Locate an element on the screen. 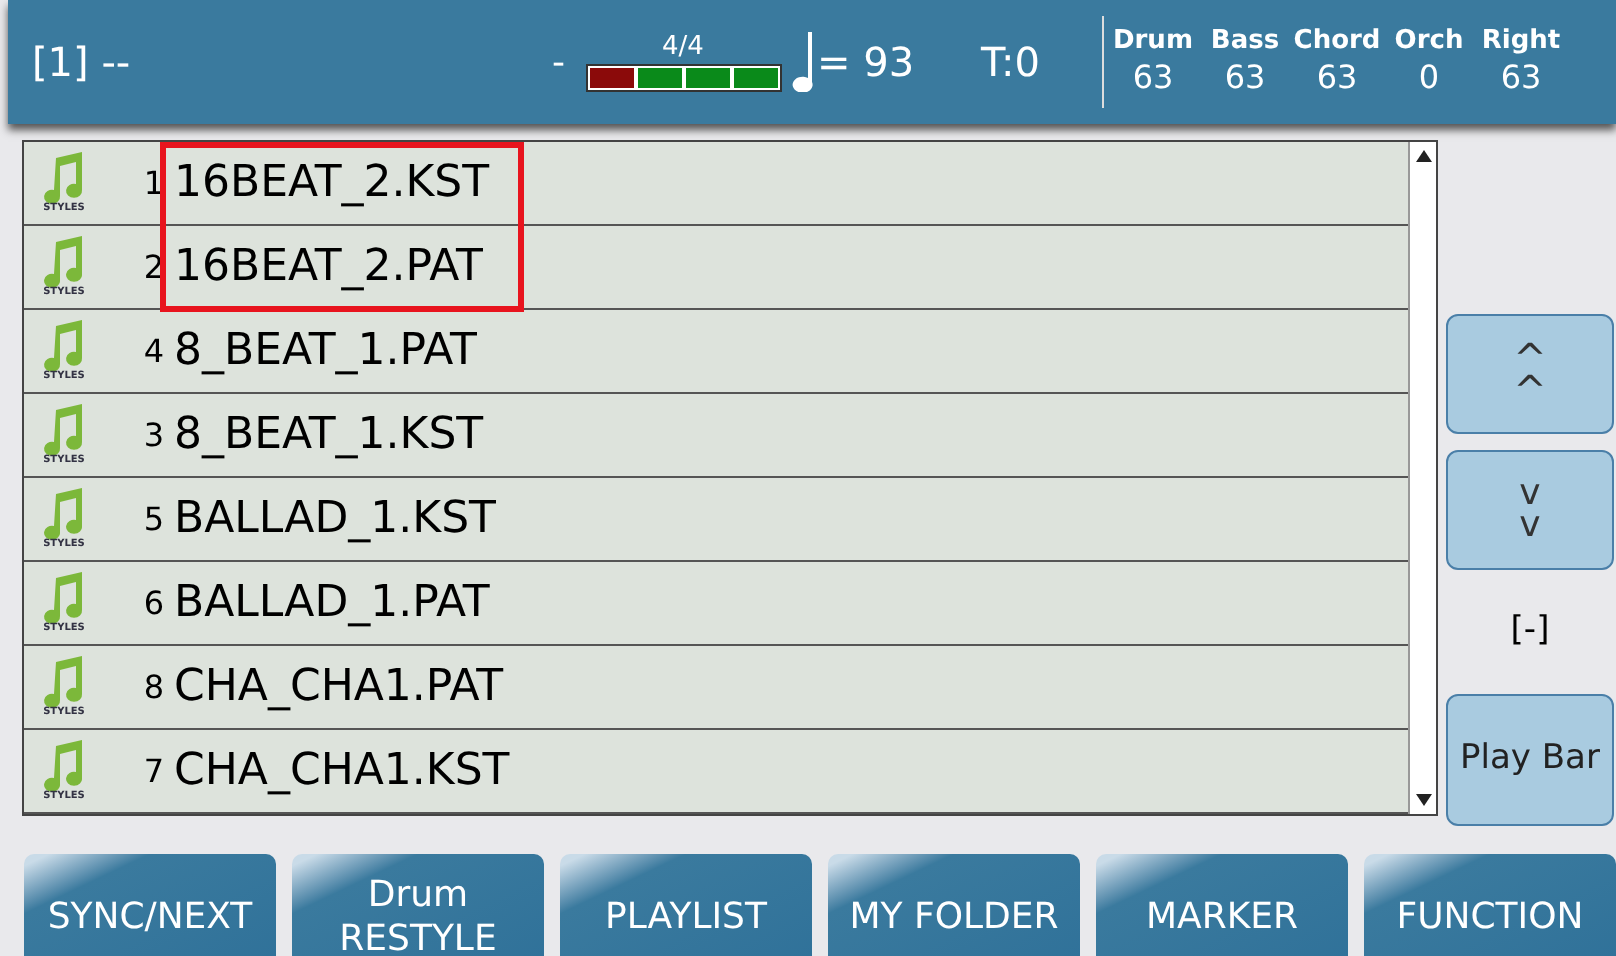  quarter-note-icon is located at coordinates (803, 62).